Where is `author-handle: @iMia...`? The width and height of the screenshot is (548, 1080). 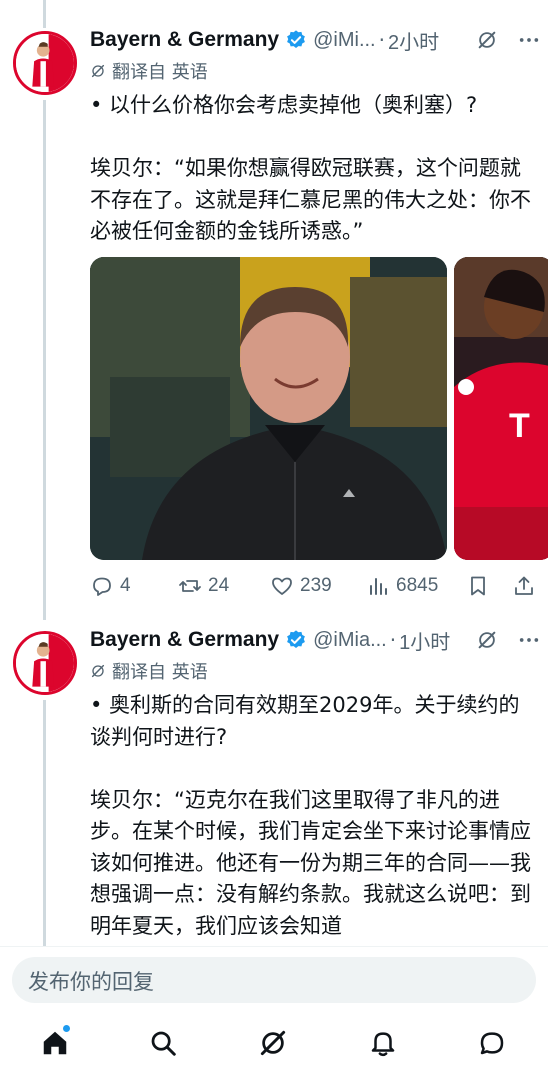
author-handle: @iMia... is located at coordinates (350, 640).